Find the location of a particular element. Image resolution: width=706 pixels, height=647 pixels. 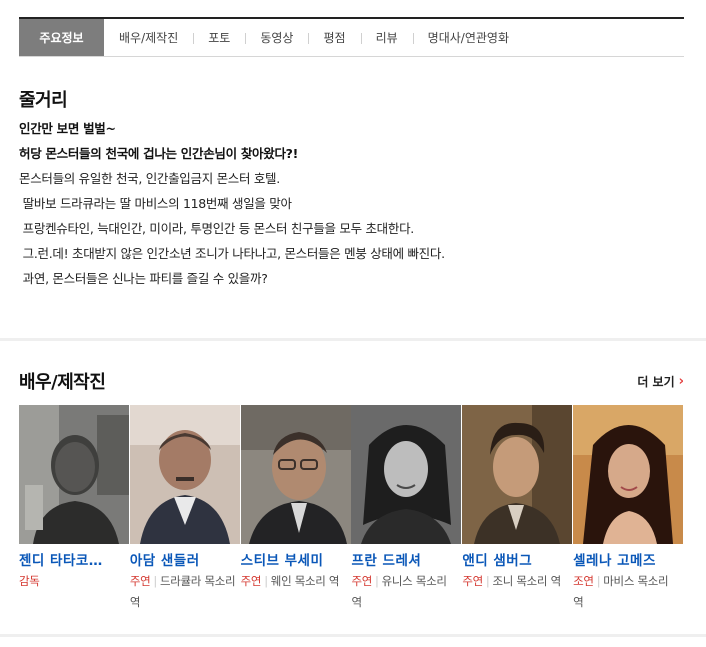

cast-role: 주연 | 조니 목소리 역 is located at coordinates (516, 581).